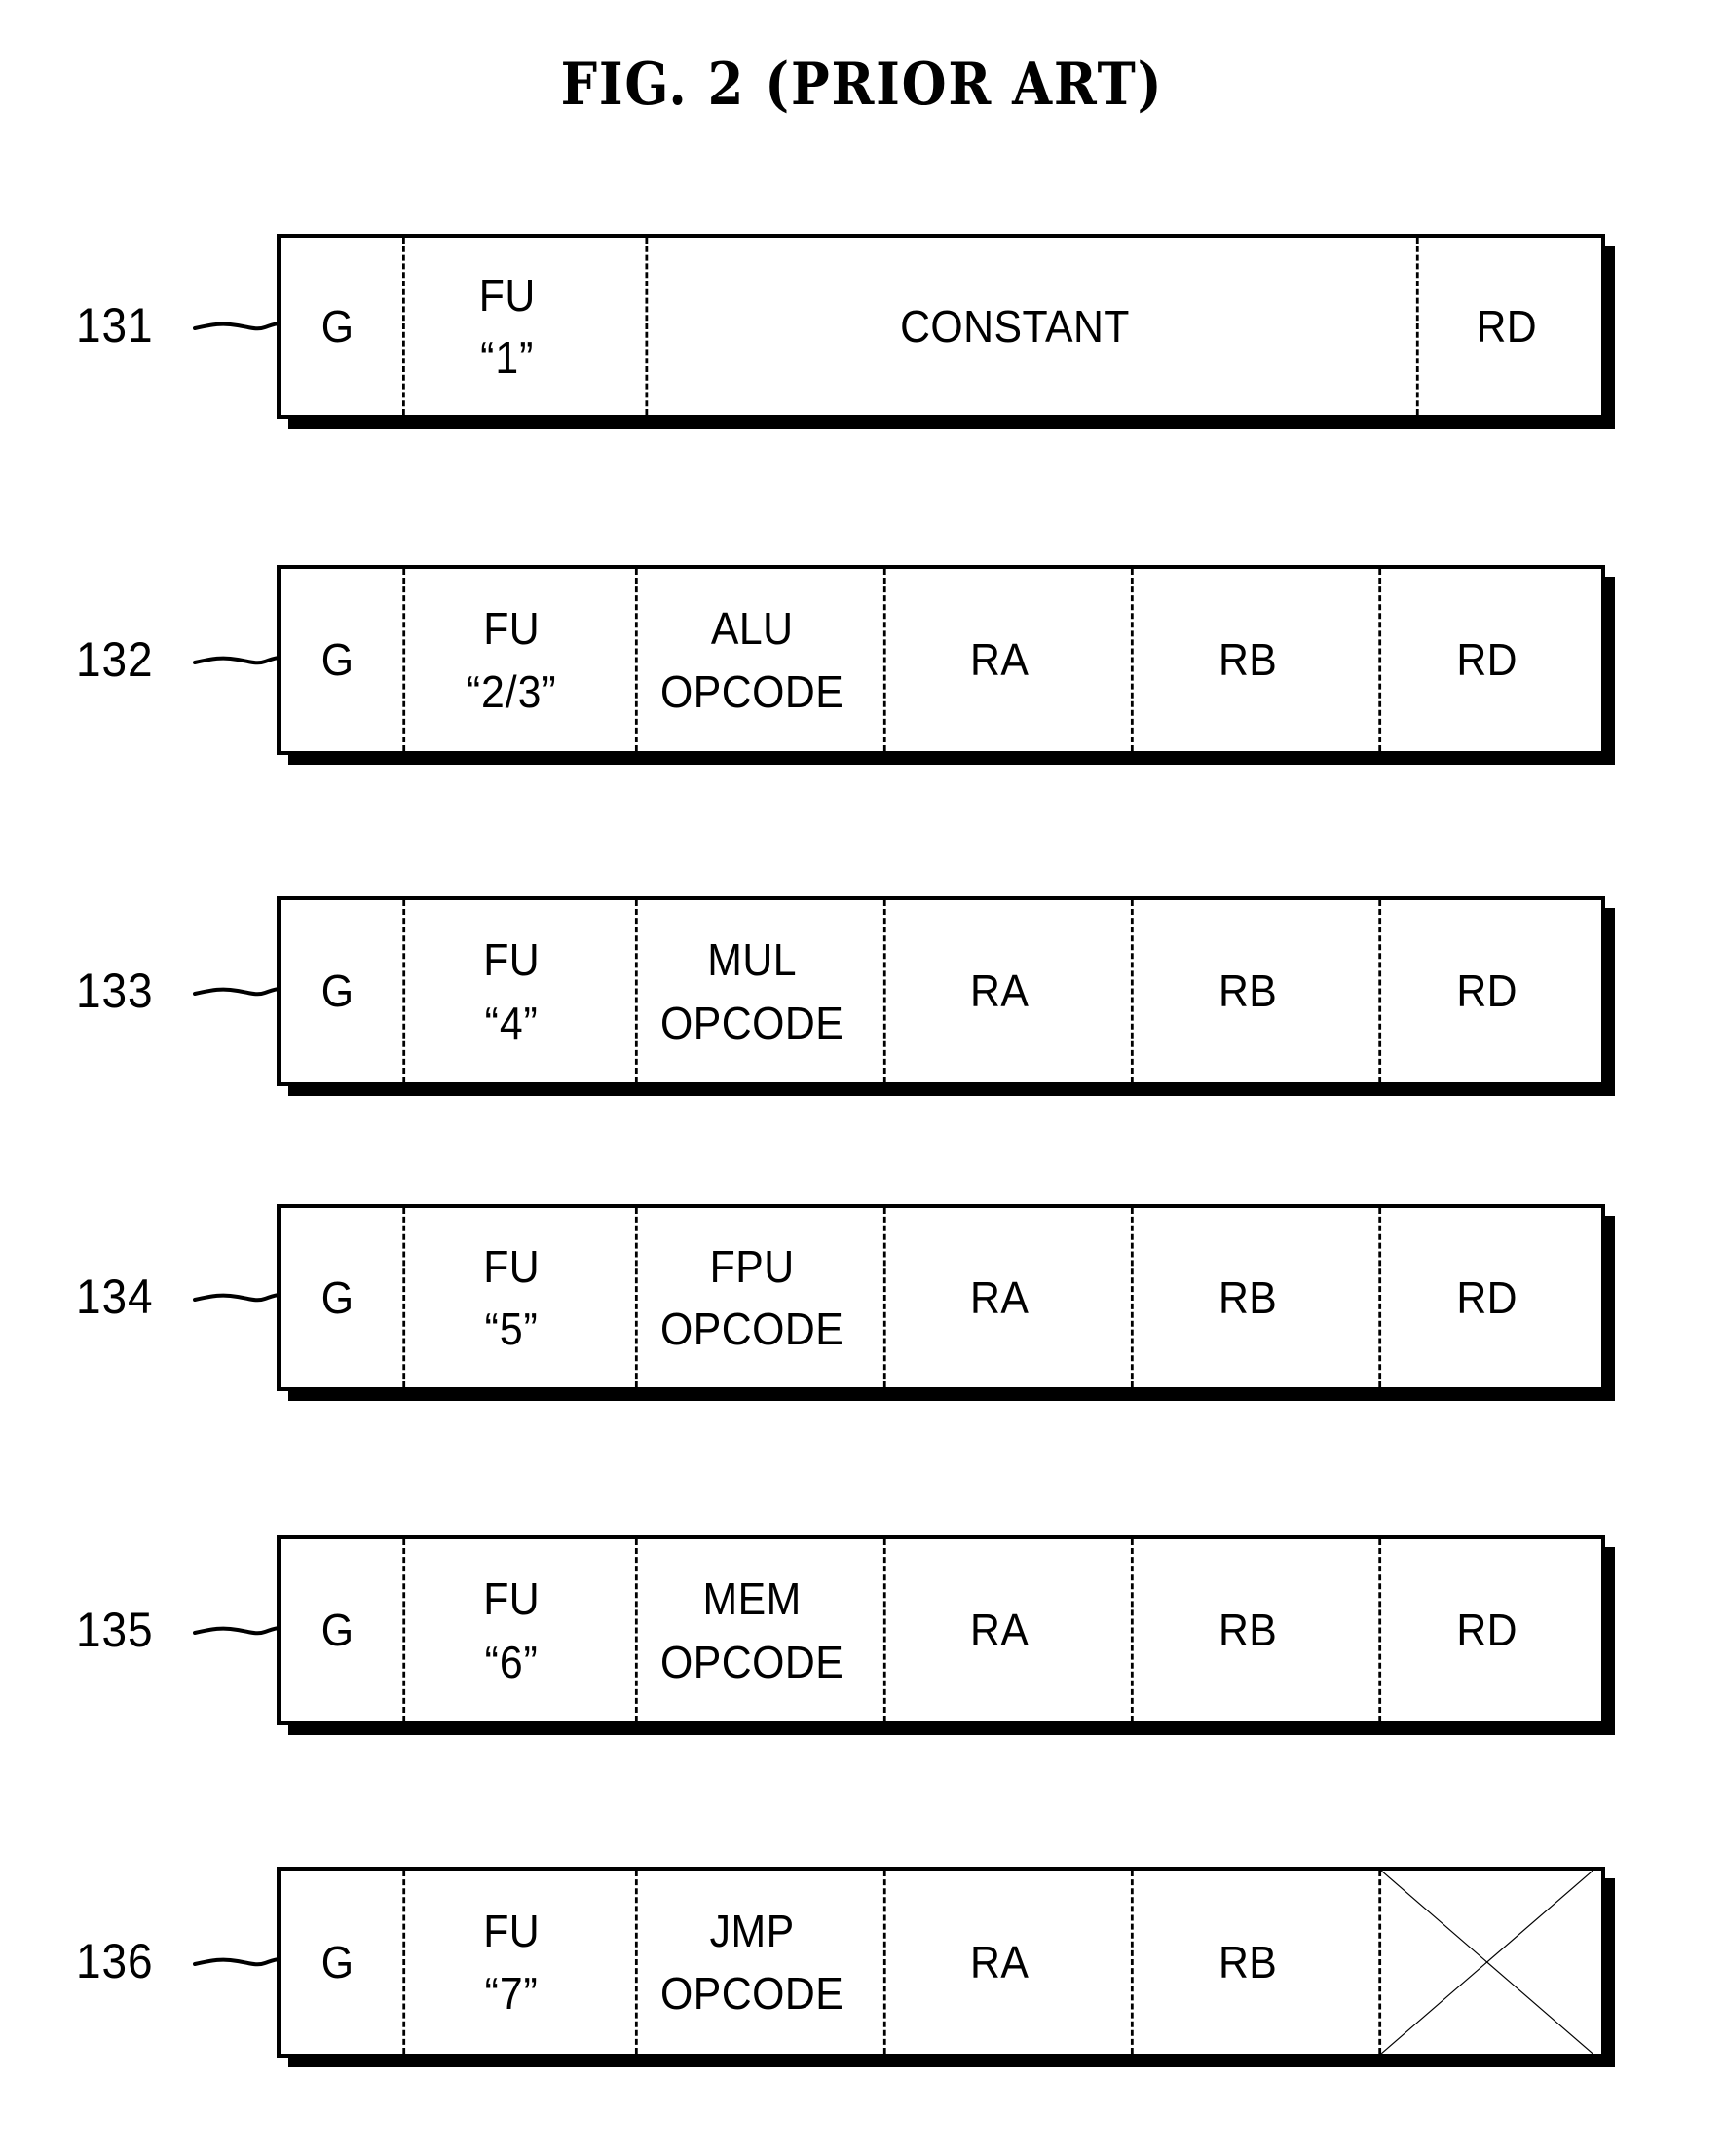  What do you see at coordinates (510, 1630) in the screenshot?
I see `instruction-field: FU “6”` at bounding box center [510, 1630].